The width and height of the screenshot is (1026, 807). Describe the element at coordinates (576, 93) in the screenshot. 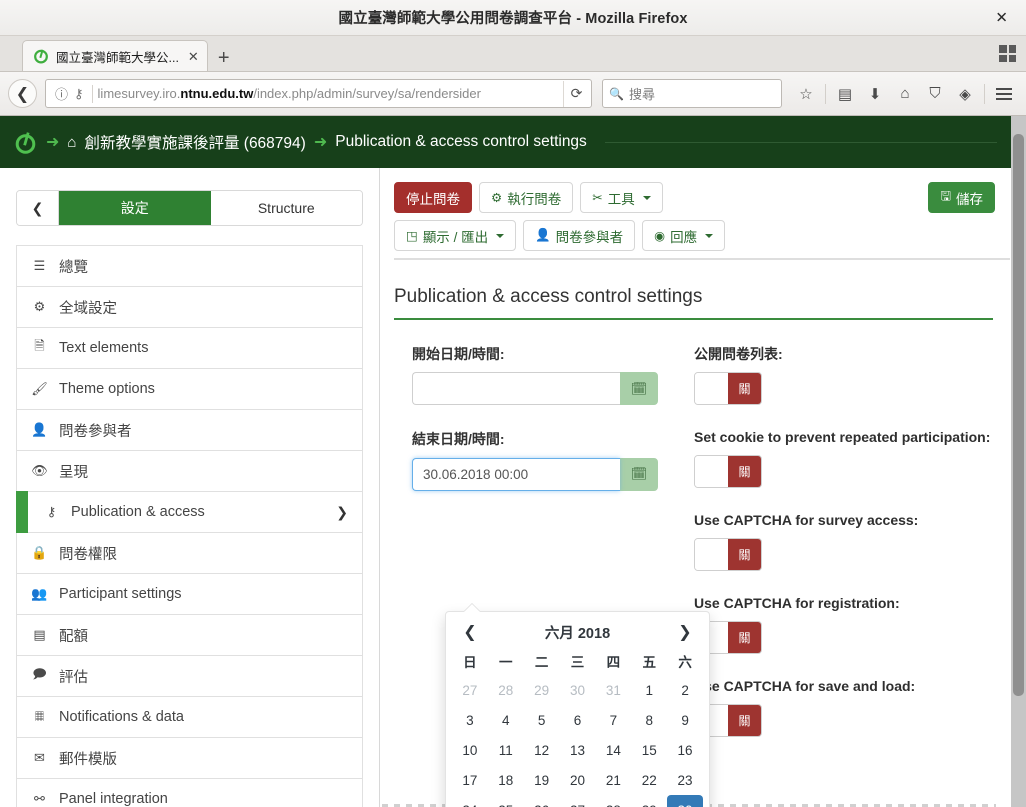

I see `reload-icon: ⟳` at that location.